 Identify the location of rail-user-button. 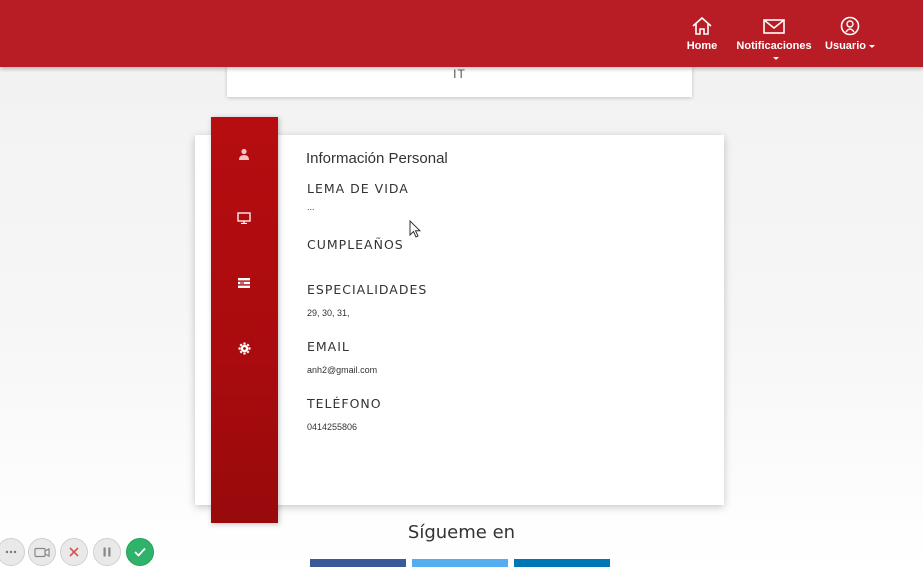
(244, 154).